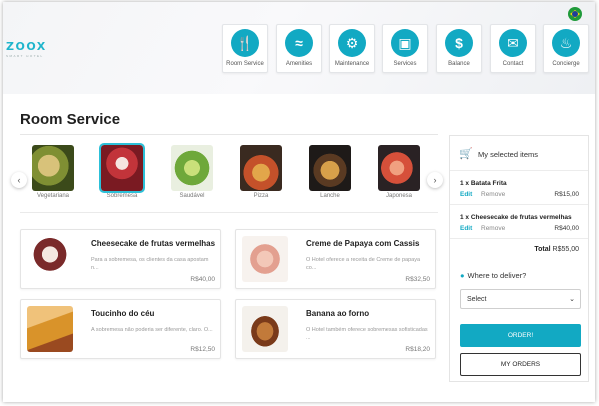 The height and width of the screenshot is (406, 599). I want to click on chevron-right-icon: ›, so click(435, 180).